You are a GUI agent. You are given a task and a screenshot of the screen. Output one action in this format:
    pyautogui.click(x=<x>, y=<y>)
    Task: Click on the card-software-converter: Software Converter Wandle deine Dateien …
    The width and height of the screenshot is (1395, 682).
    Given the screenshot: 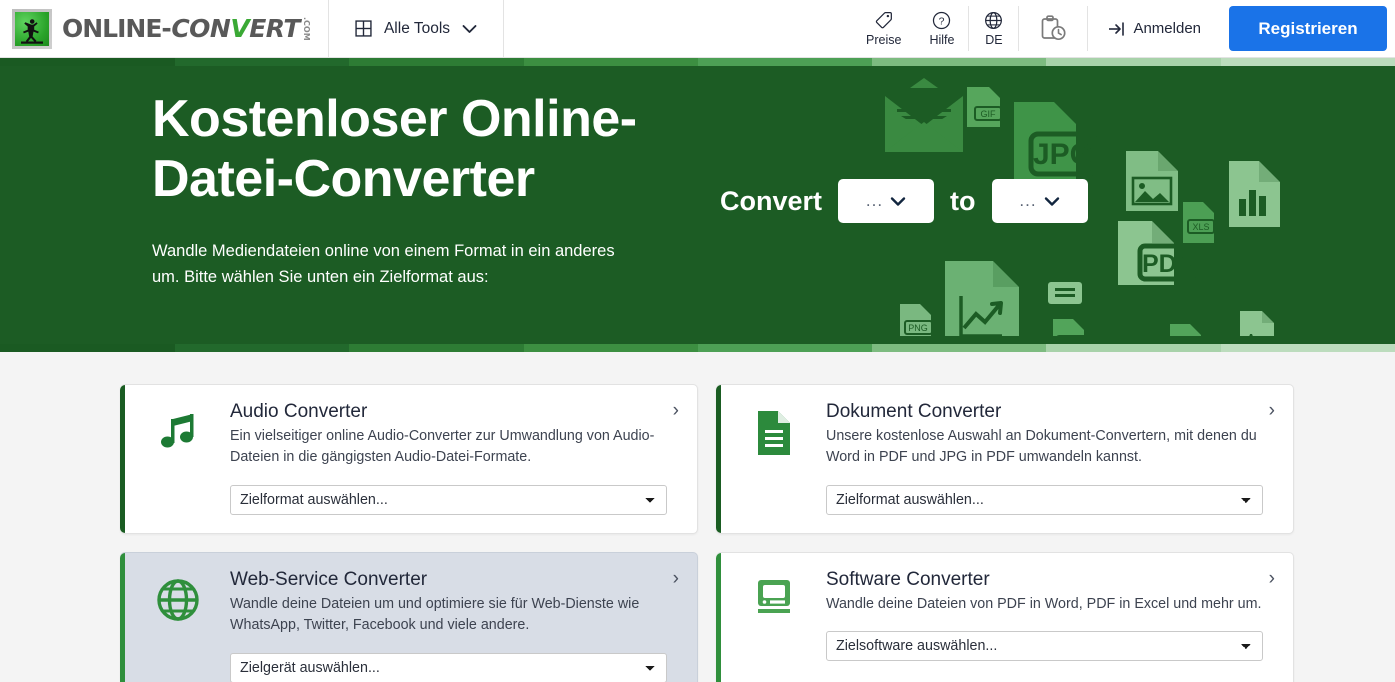 What is the action you would take?
    pyautogui.click(x=1005, y=616)
    